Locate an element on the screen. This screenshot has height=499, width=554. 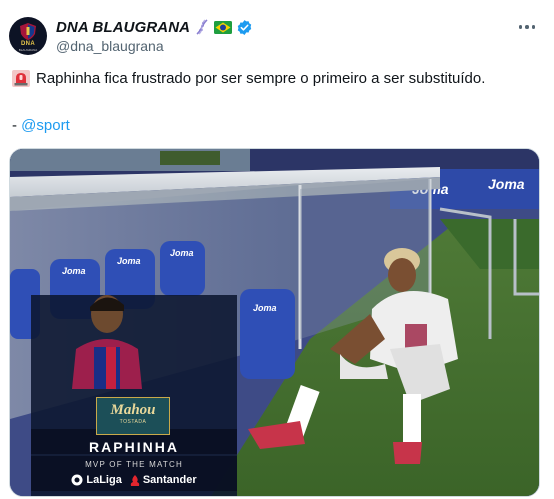
display-name: DNA BLAUGRANA is located at coordinates (123, 27).